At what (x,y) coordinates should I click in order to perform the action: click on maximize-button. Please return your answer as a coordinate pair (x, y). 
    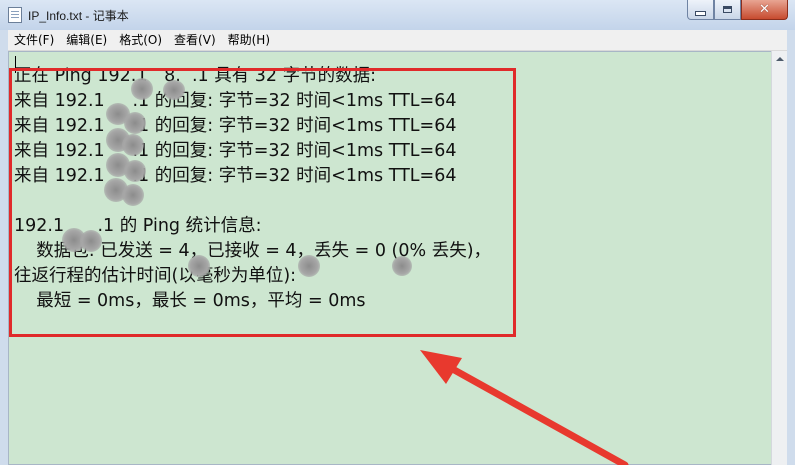
    Looking at the image, I should click on (727, 10).